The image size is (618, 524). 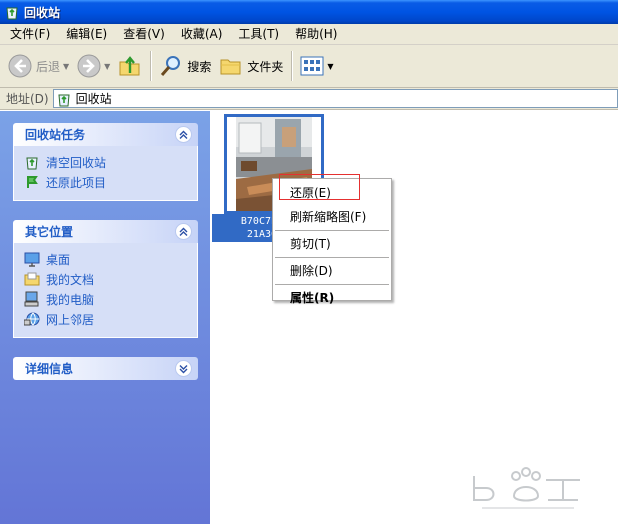 What do you see at coordinates (58, 259) in the screenshot?
I see `desktop-label: 桌面` at bounding box center [58, 259].